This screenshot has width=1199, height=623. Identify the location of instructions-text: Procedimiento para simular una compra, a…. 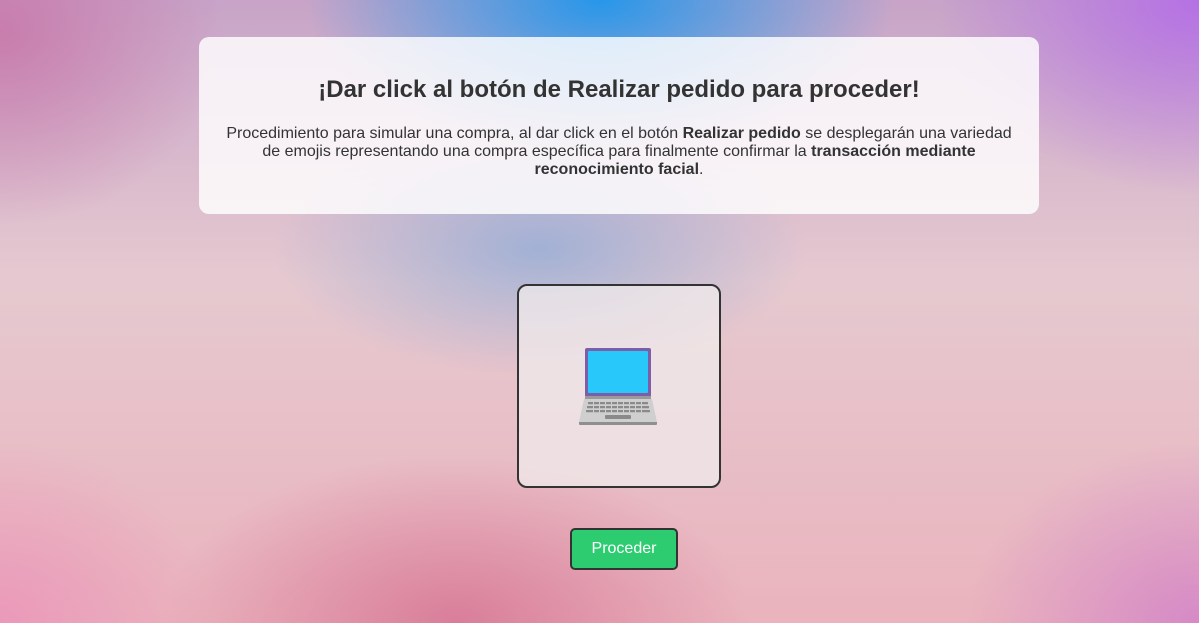
(619, 152).